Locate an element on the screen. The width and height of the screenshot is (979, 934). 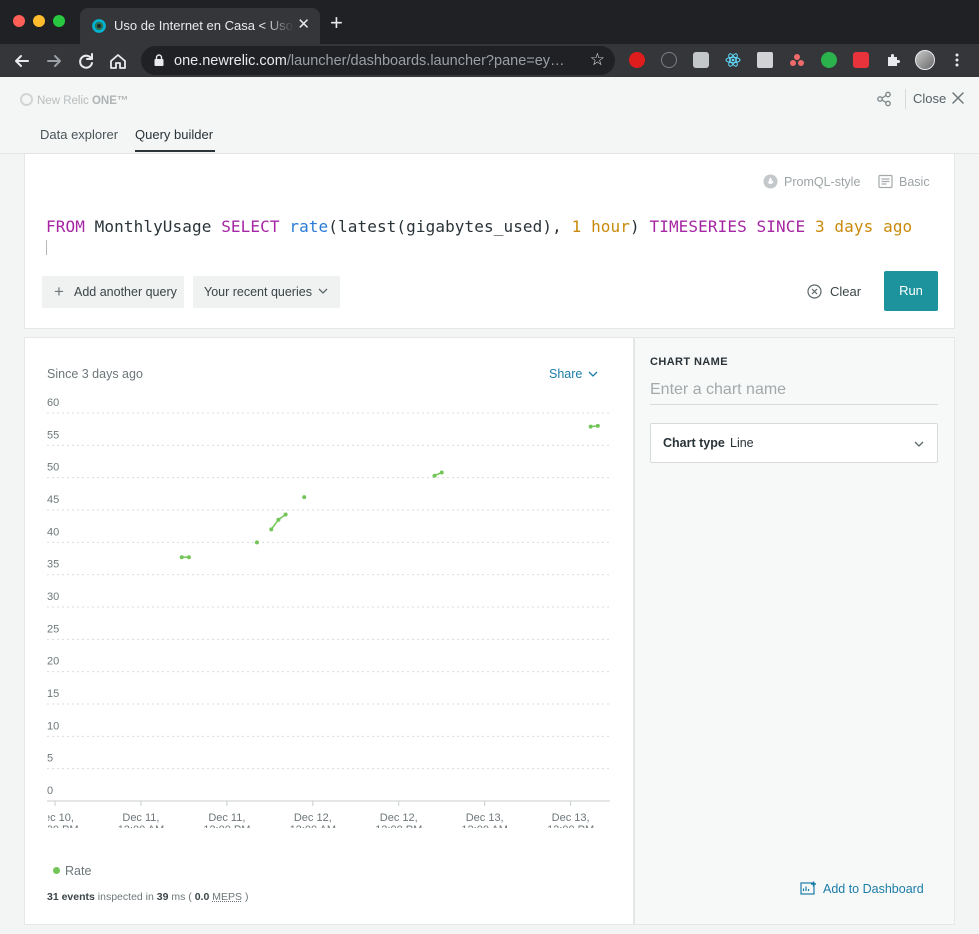
share-icon is located at coordinates (884, 99).